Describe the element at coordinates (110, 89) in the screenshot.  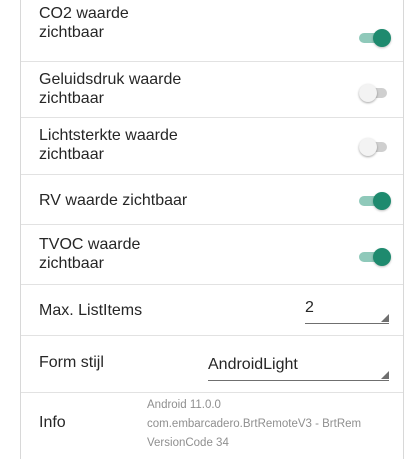
I see `geluidsdruk-label: Geluidsdruk waarde zichtbaar` at that location.